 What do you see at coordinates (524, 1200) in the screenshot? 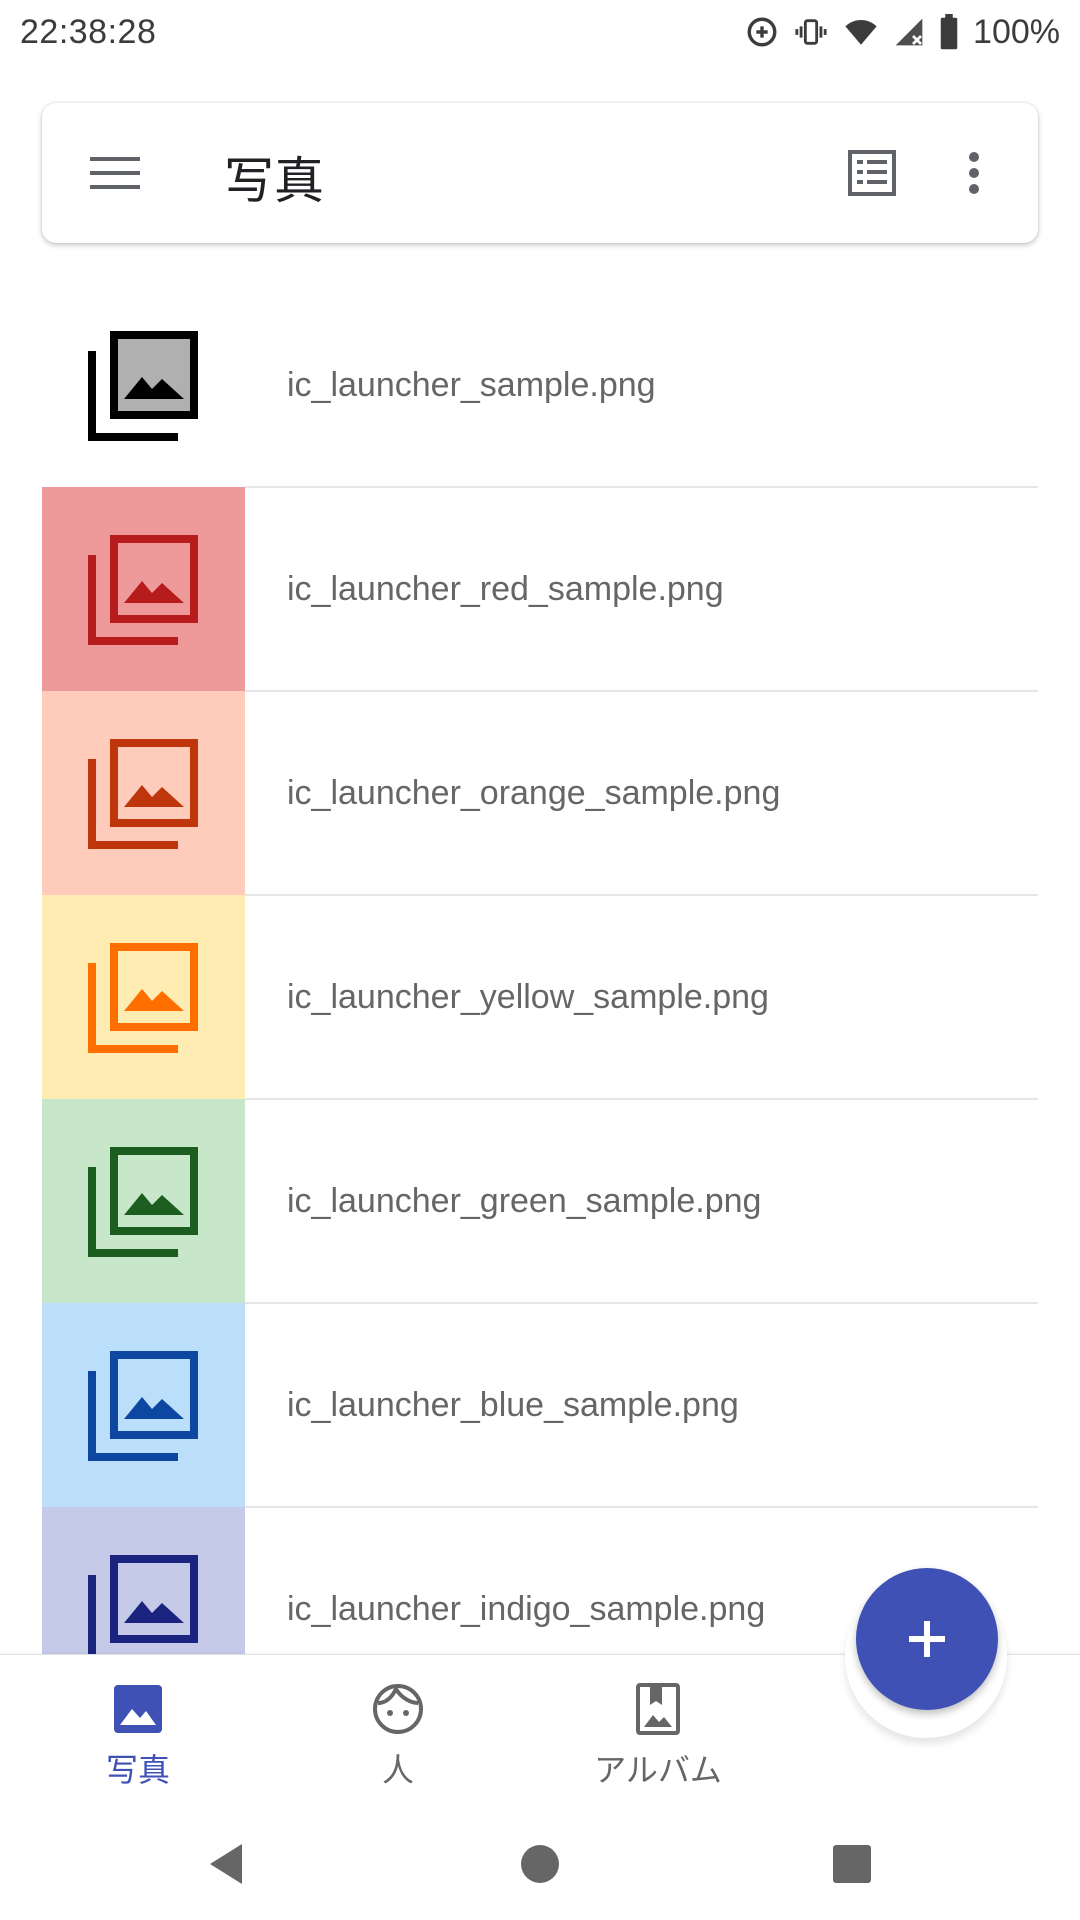
I see `file-name: ic_launcher_green_sample.png` at bounding box center [524, 1200].